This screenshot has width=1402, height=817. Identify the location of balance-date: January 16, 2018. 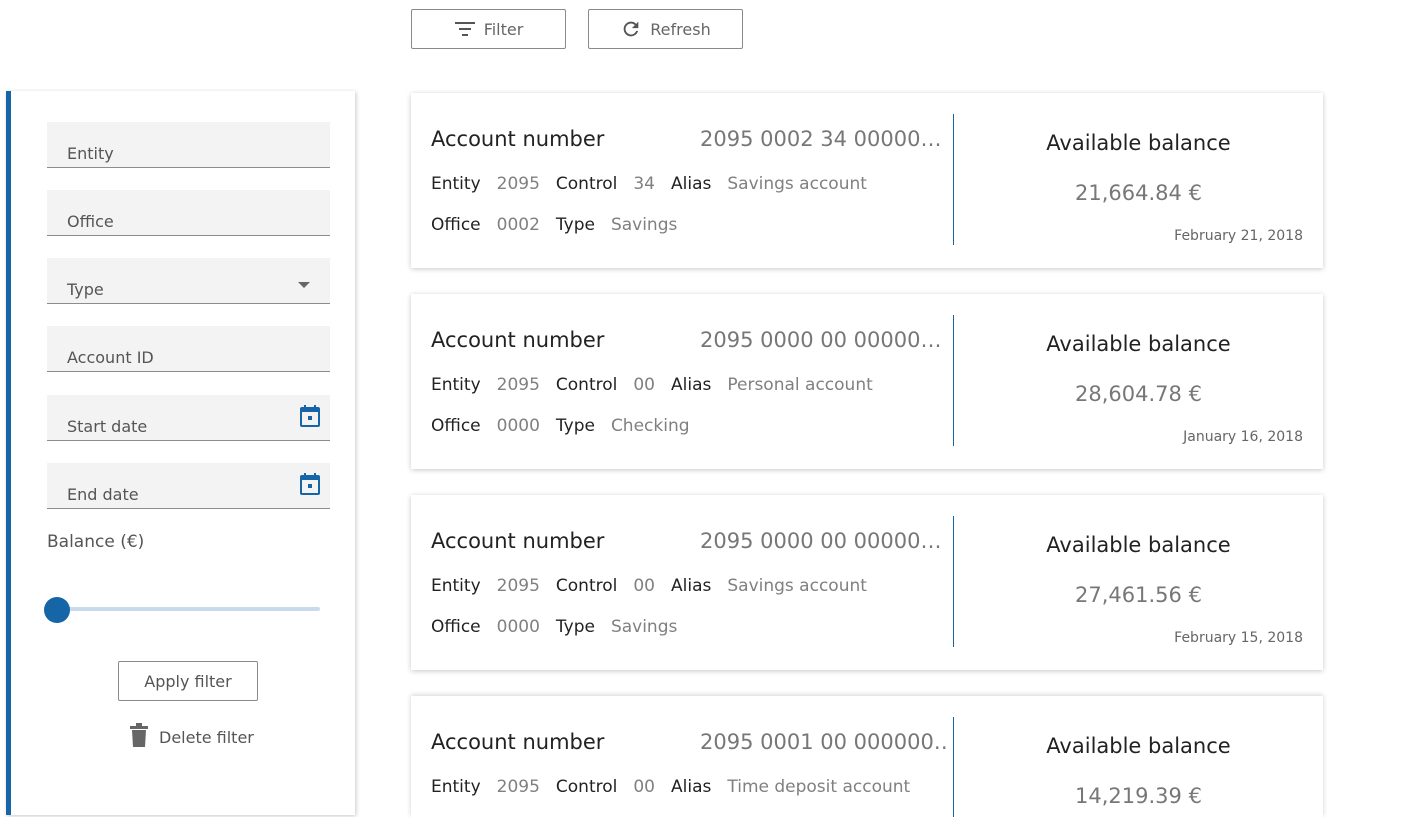
(1243, 437).